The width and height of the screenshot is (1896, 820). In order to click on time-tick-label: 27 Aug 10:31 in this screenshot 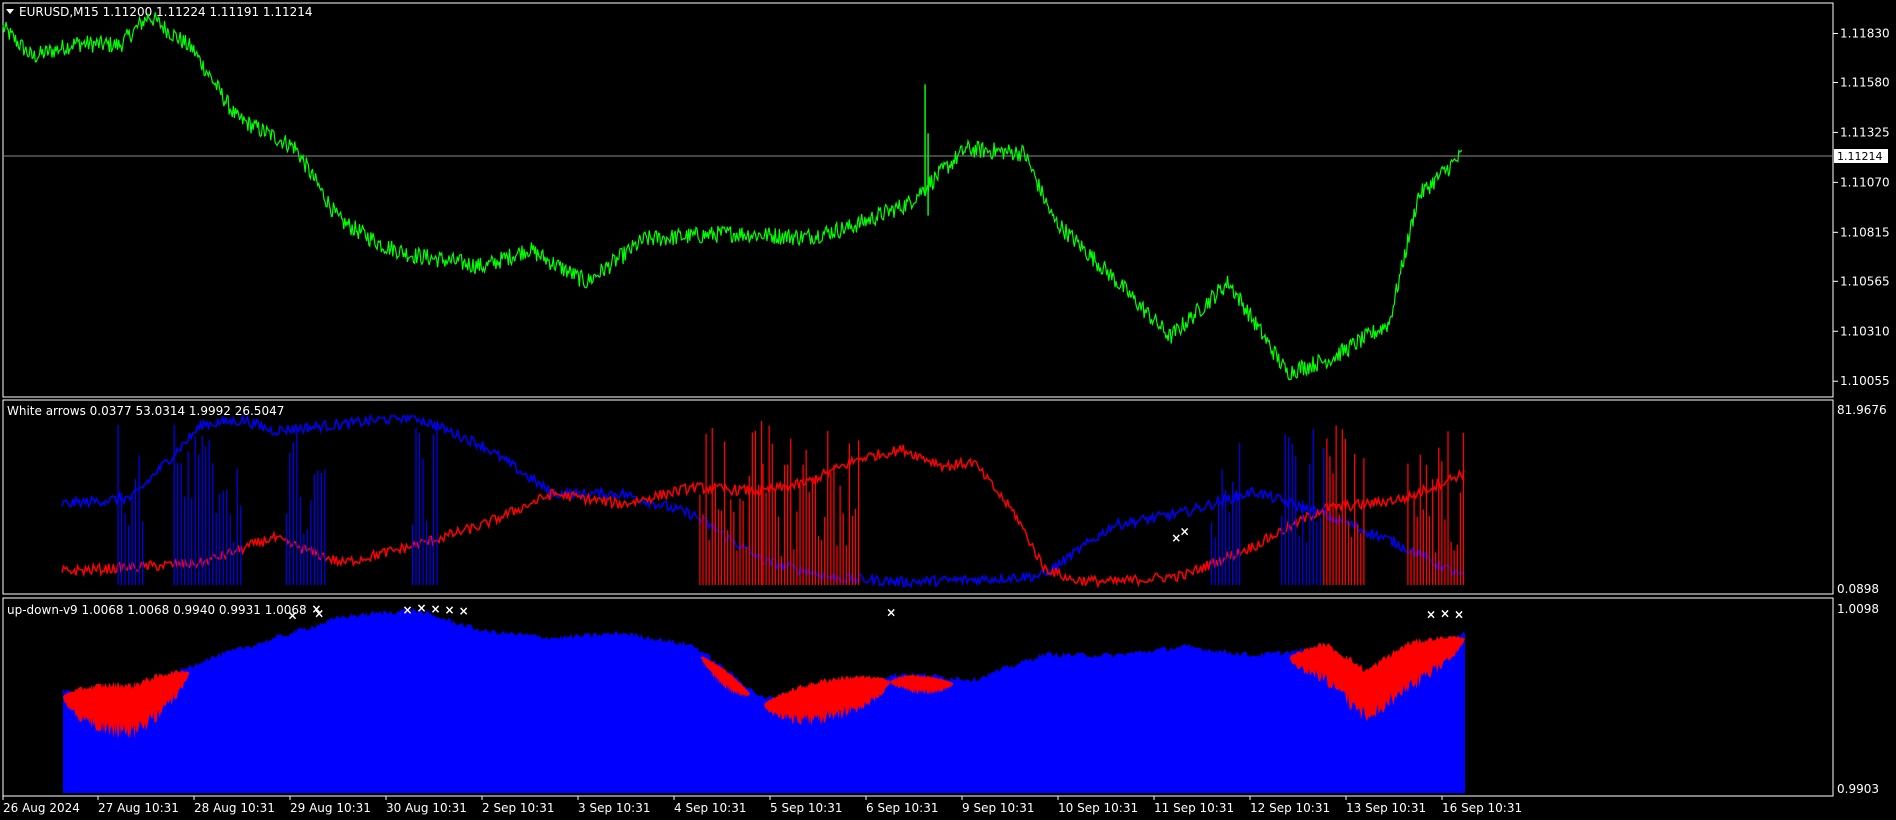, I will do `click(138, 808)`.